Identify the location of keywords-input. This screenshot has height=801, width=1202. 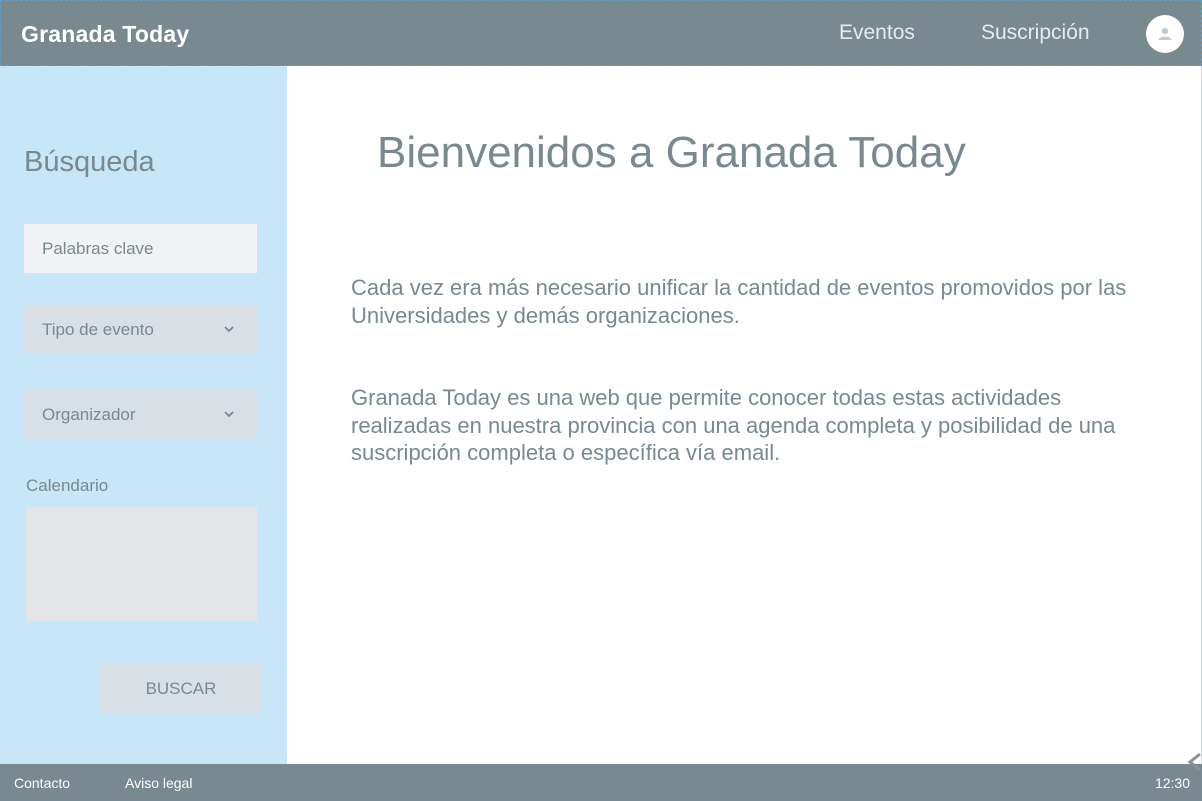
(140, 248).